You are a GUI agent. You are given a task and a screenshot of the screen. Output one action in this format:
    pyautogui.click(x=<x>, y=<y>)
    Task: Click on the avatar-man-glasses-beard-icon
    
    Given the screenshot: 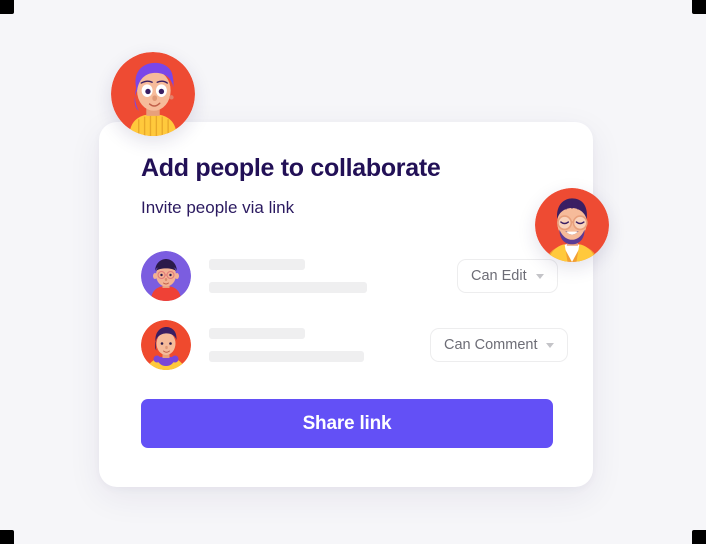 What is the action you would take?
    pyautogui.click(x=572, y=225)
    